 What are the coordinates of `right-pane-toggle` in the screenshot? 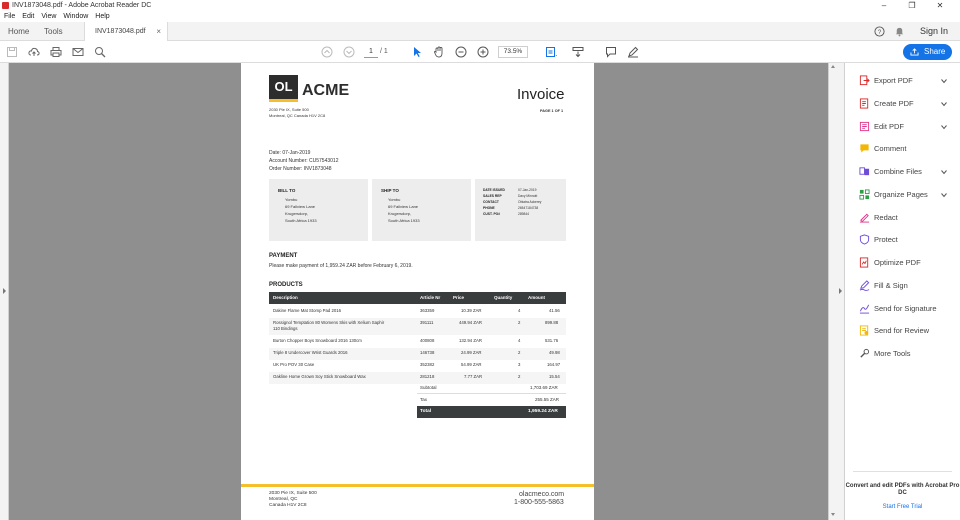 It's located at (840, 291).